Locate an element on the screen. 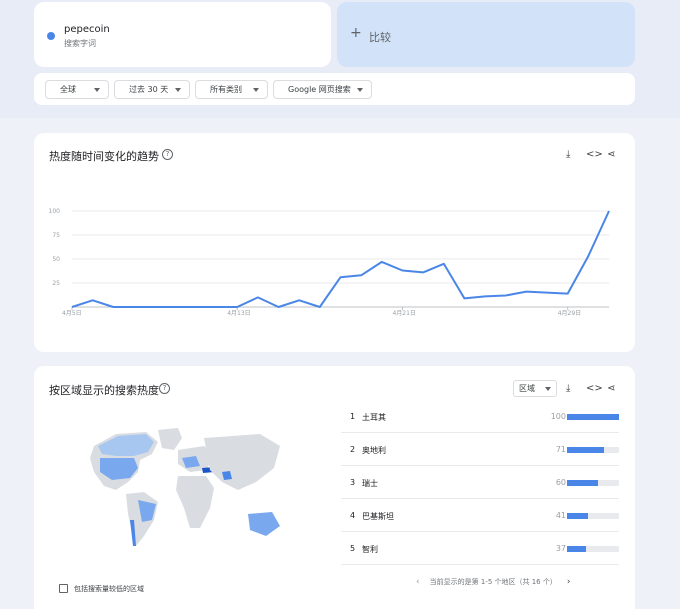 This screenshot has height=609, width=680. pager-text: 当前显示的是第 1-5 个地区（共 16 个） is located at coordinates (493, 582).